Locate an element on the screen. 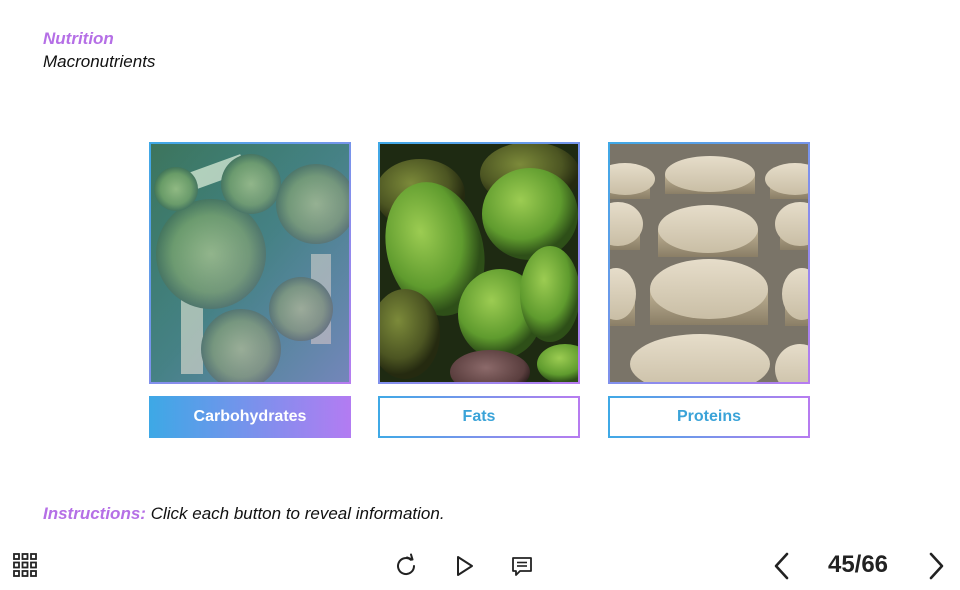  course-title: Nutrition is located at coordinates (78, 38).